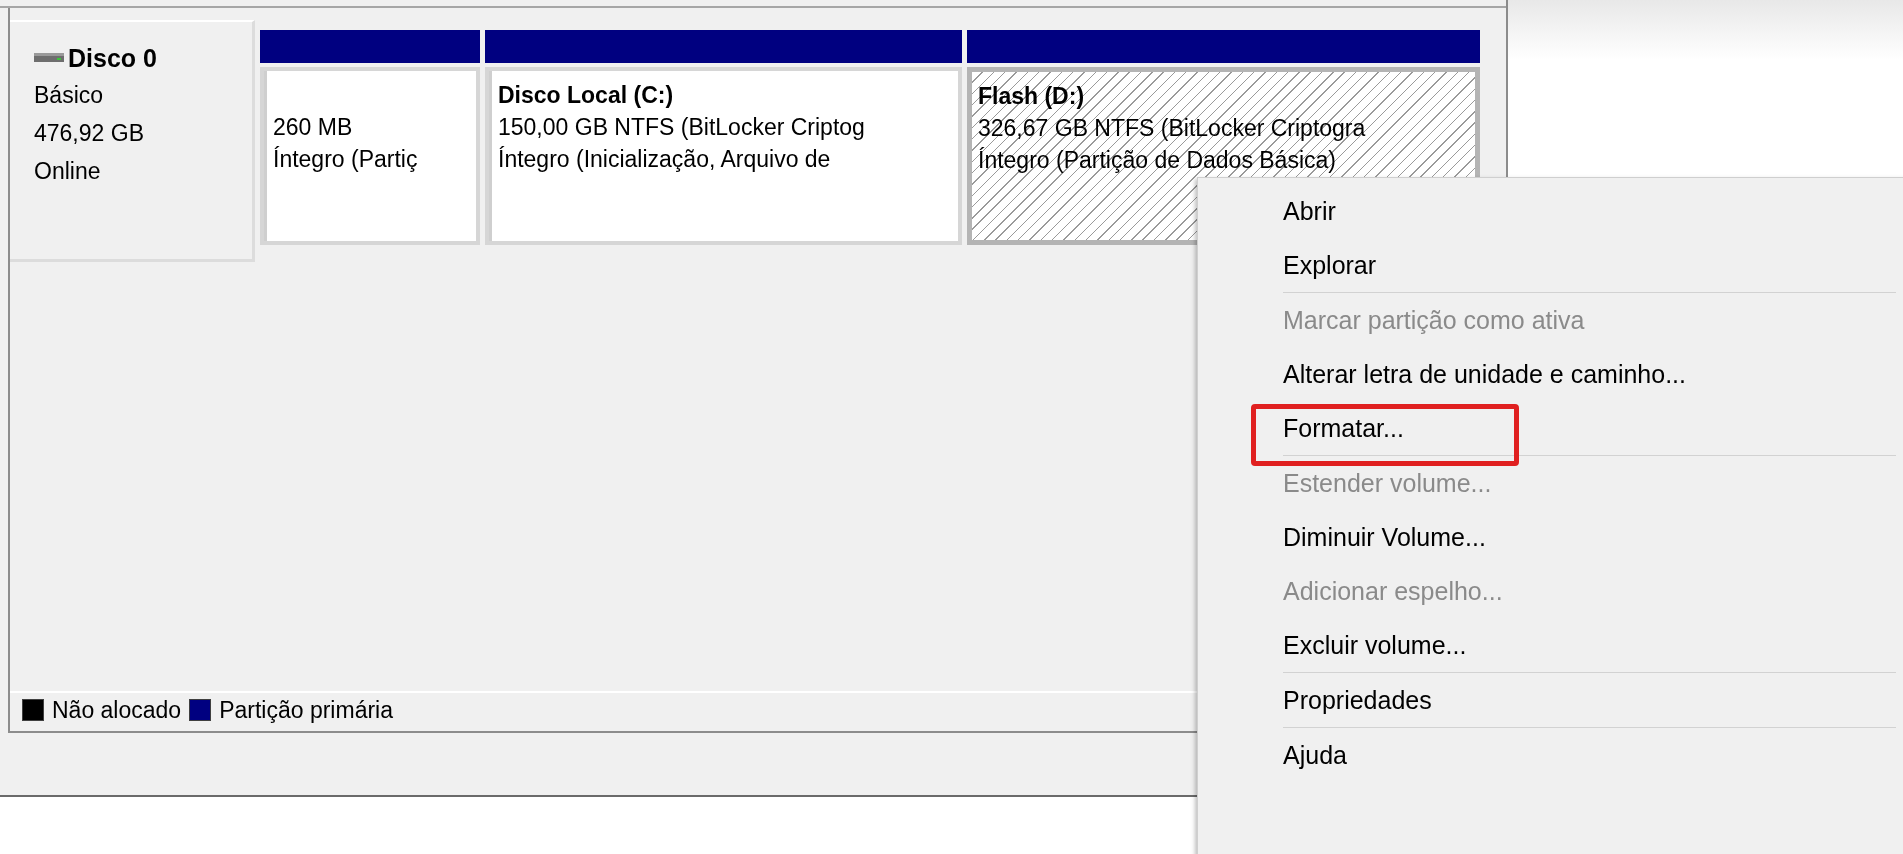 The image size is (1903, 854). Describe the element at coordinates (89, 133) in the screenshot. I see `disk-size: 476,92 GB` at that location.